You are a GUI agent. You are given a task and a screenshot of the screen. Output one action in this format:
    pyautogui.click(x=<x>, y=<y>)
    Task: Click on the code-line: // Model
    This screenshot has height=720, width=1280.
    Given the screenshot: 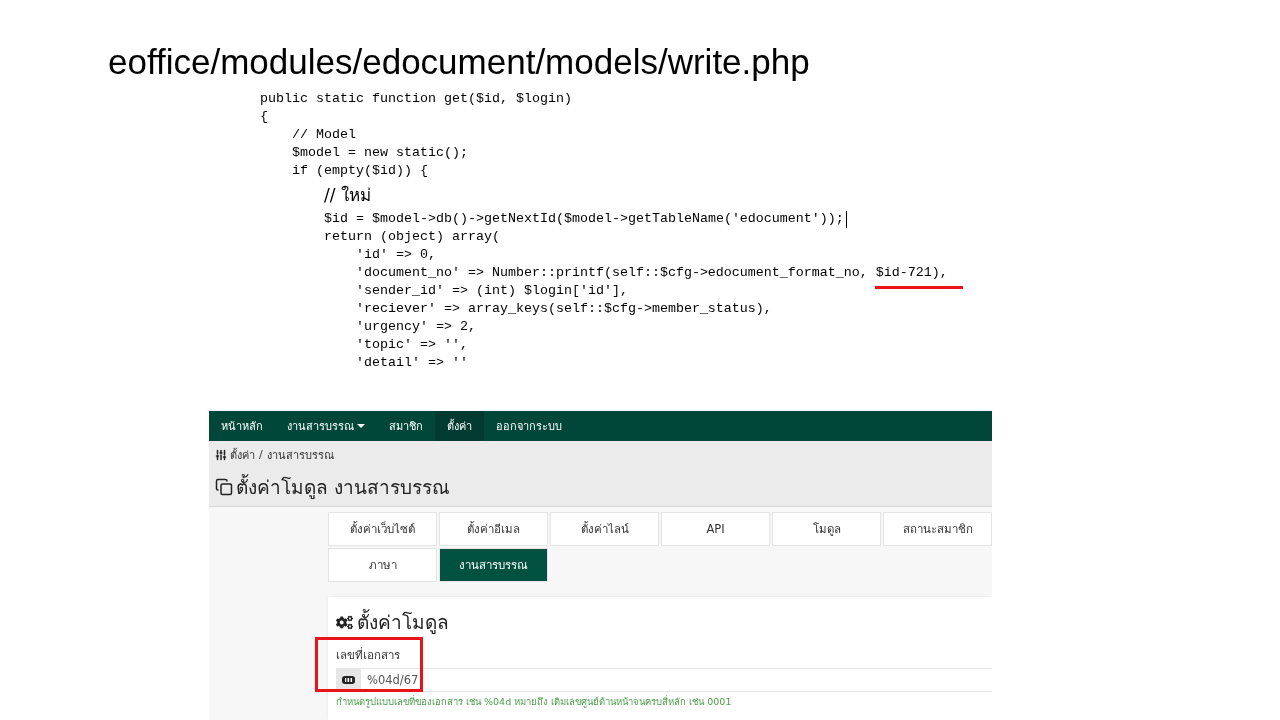 What is the action you would take?
    pyautogui.click(x=324, y=135)
    